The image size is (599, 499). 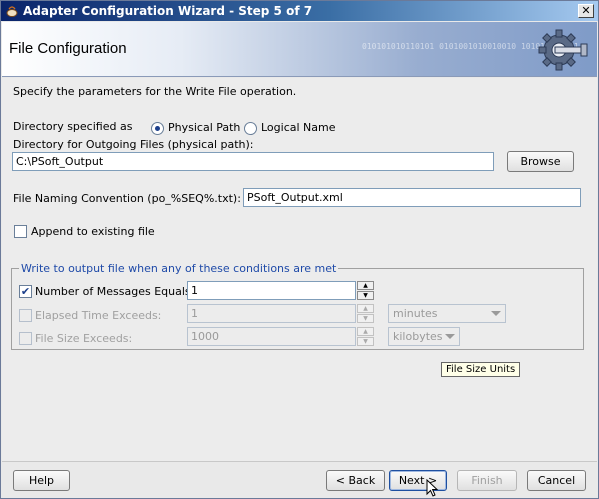 I want to click on physical-path-label: Physical Path, so click(x=204, y=127).